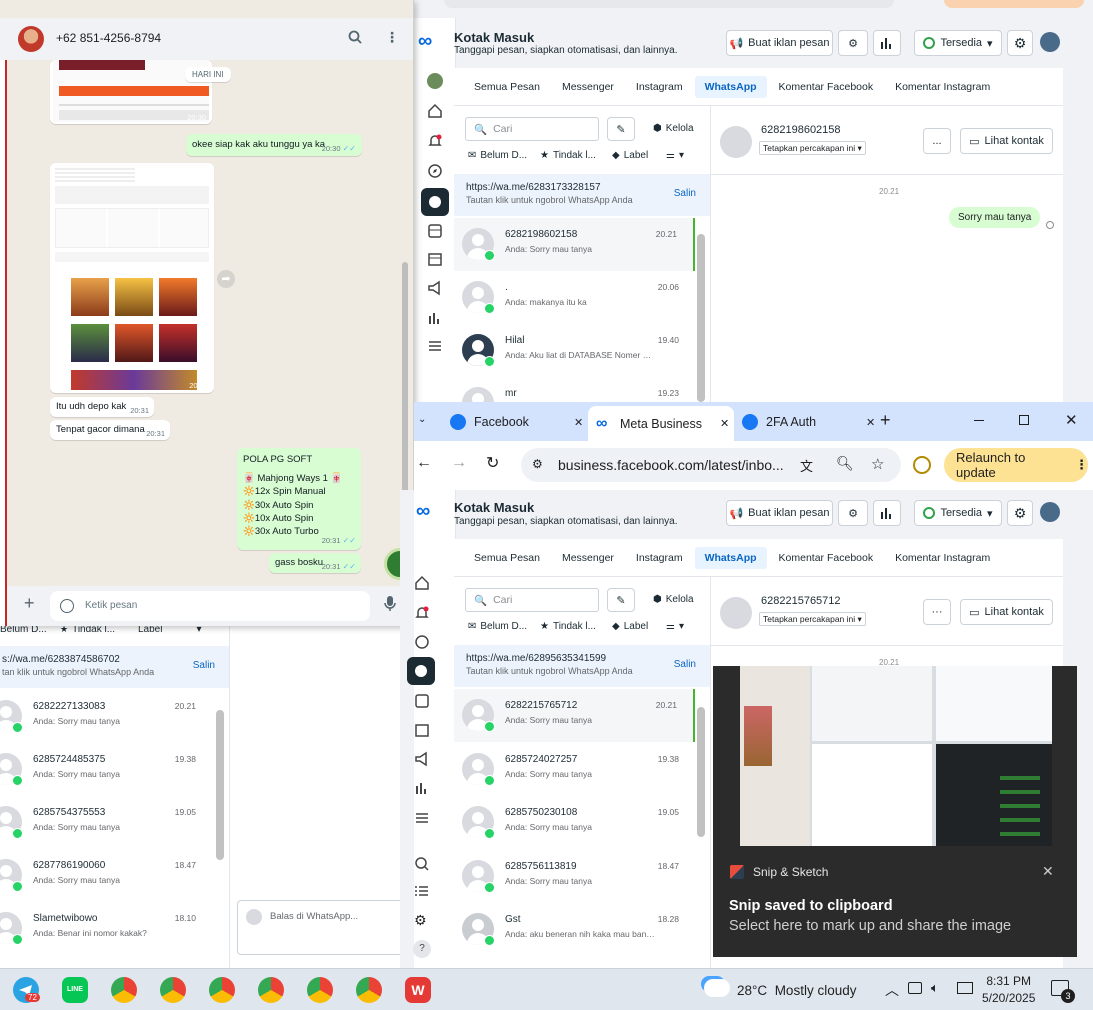 The width and height of the screenshot is (1093, 1010). I want to click on tab-instagram: Instagram, so click(659, 87).